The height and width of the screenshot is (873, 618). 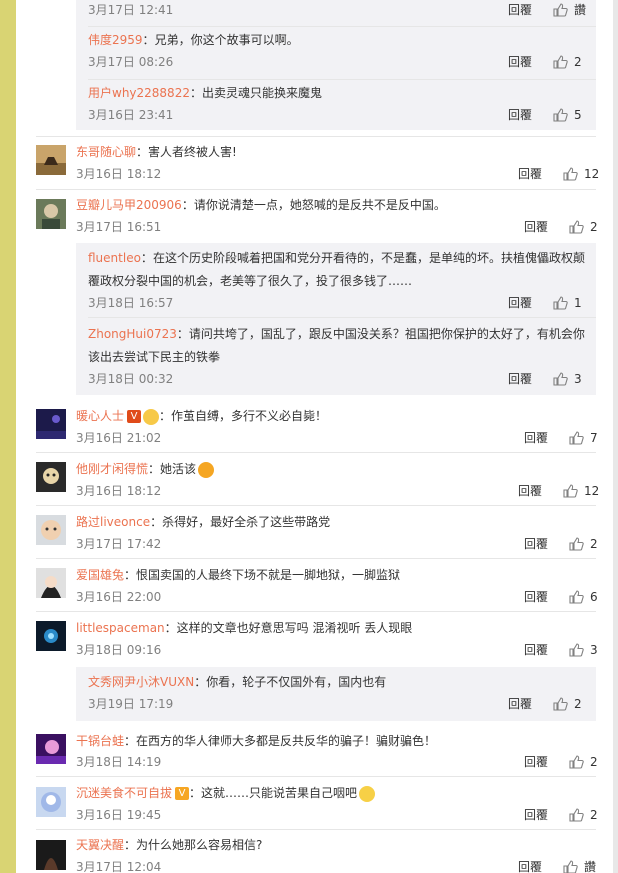 What do you see at coordinates (129, 205) in the screenshot?
I see `username-link: 豆瓣儿马甲200906` at bounding box center [129, 205].